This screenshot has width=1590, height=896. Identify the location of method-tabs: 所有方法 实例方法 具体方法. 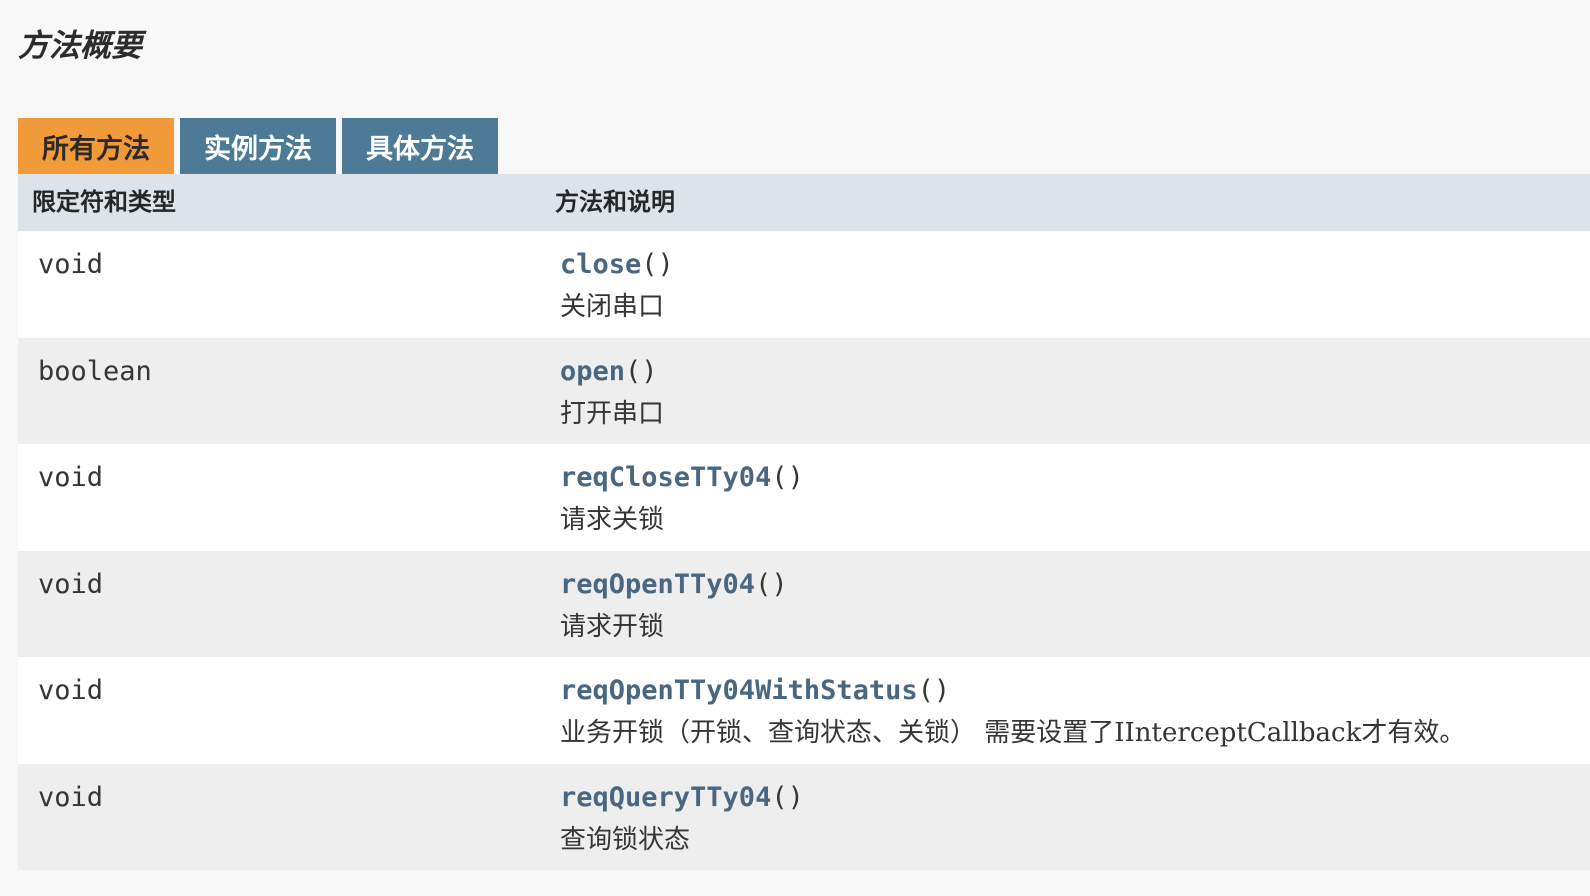
(261, 146).